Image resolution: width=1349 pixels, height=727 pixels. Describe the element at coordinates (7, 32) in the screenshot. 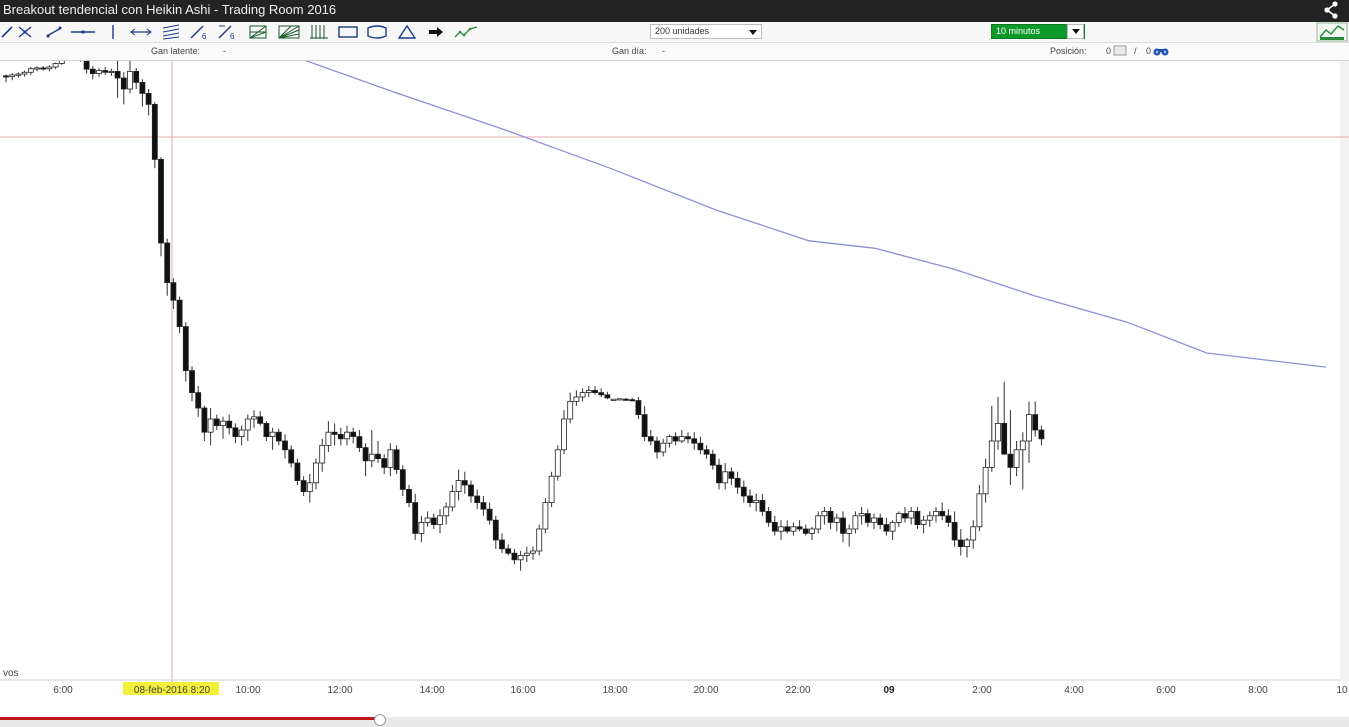

I see `diagonal-line-tool-icon` at that location.